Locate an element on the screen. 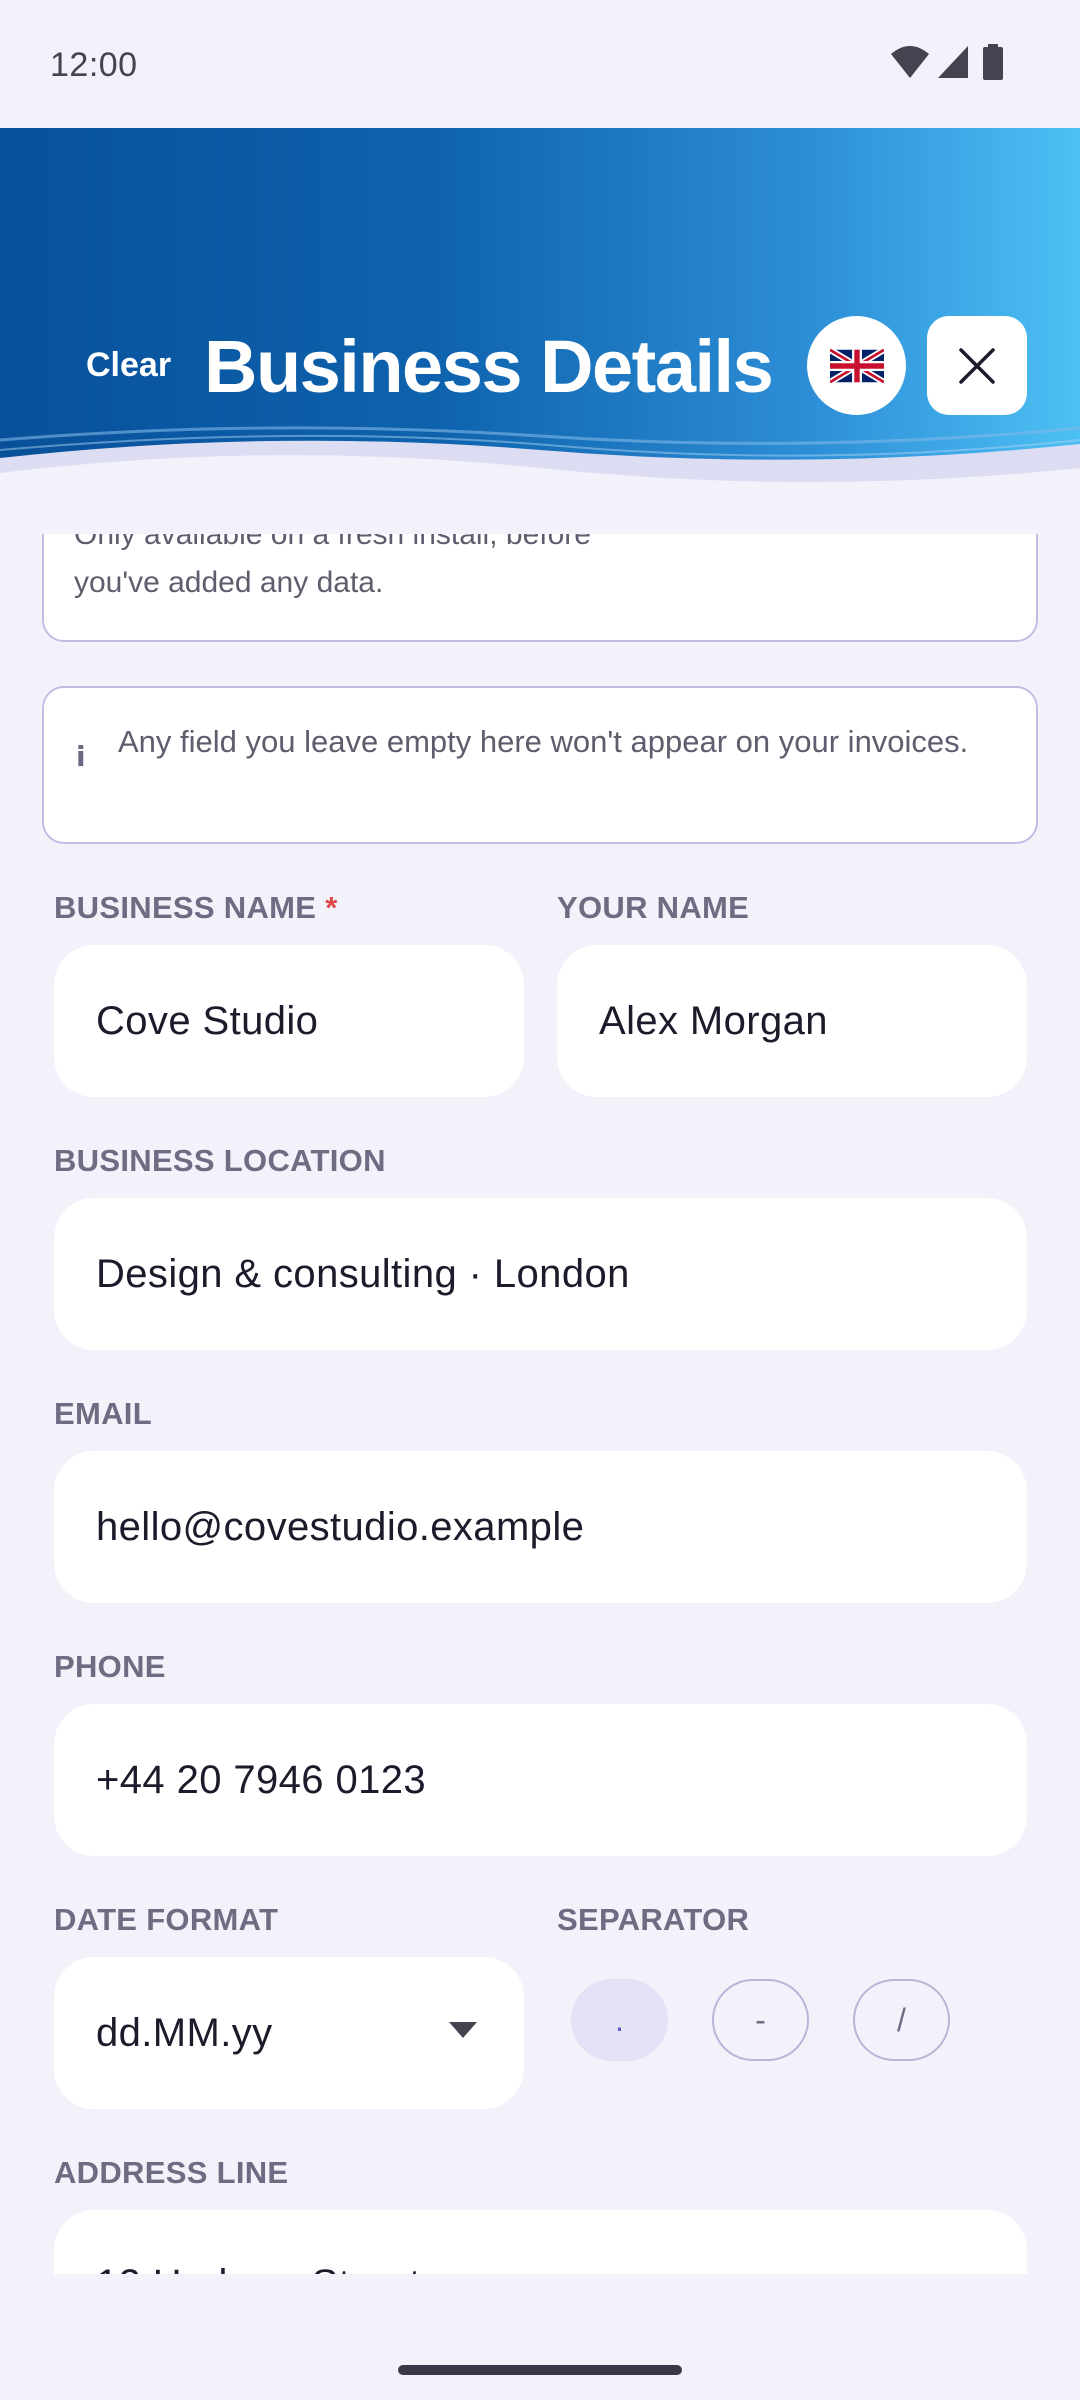 This screenshot has width=1080, height=2400. status-bar: 12:00 is located at coordinates (540, 64).